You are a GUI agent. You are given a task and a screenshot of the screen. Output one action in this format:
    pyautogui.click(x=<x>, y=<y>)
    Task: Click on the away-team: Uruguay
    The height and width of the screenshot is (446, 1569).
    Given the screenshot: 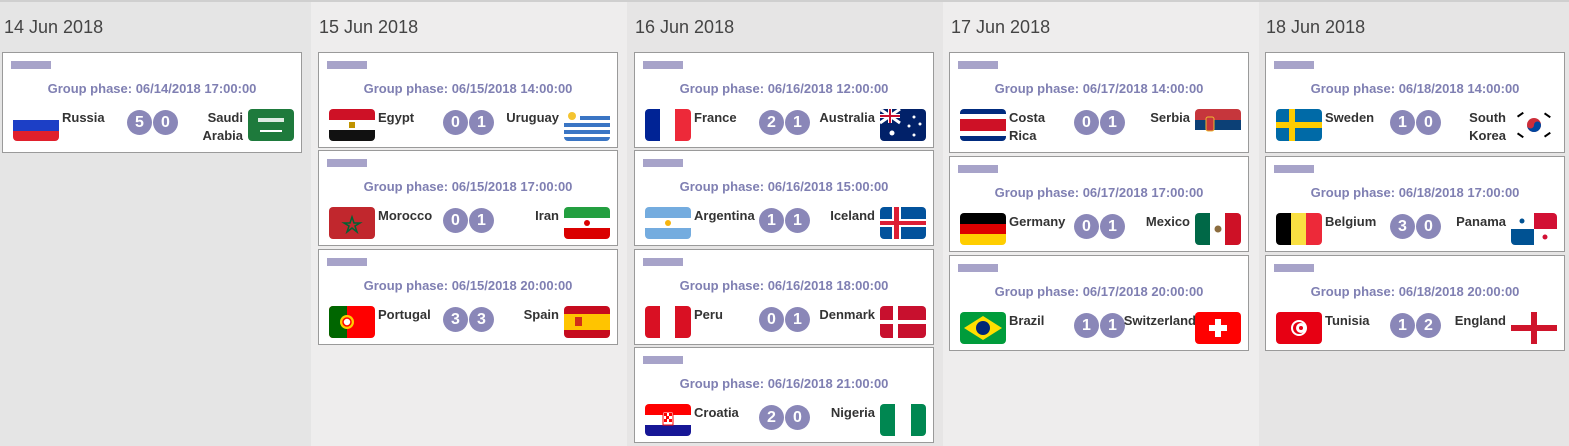 What is the action you would take?
    pyautogui.click(x=532, y=117)
    